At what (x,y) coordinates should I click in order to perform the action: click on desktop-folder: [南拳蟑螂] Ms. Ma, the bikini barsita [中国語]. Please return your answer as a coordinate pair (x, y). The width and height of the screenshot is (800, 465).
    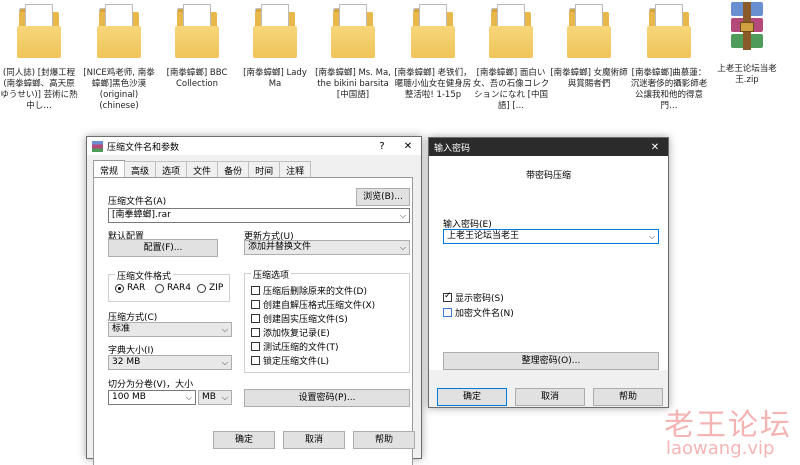
    Looking at the image, I should click on (353, 51).